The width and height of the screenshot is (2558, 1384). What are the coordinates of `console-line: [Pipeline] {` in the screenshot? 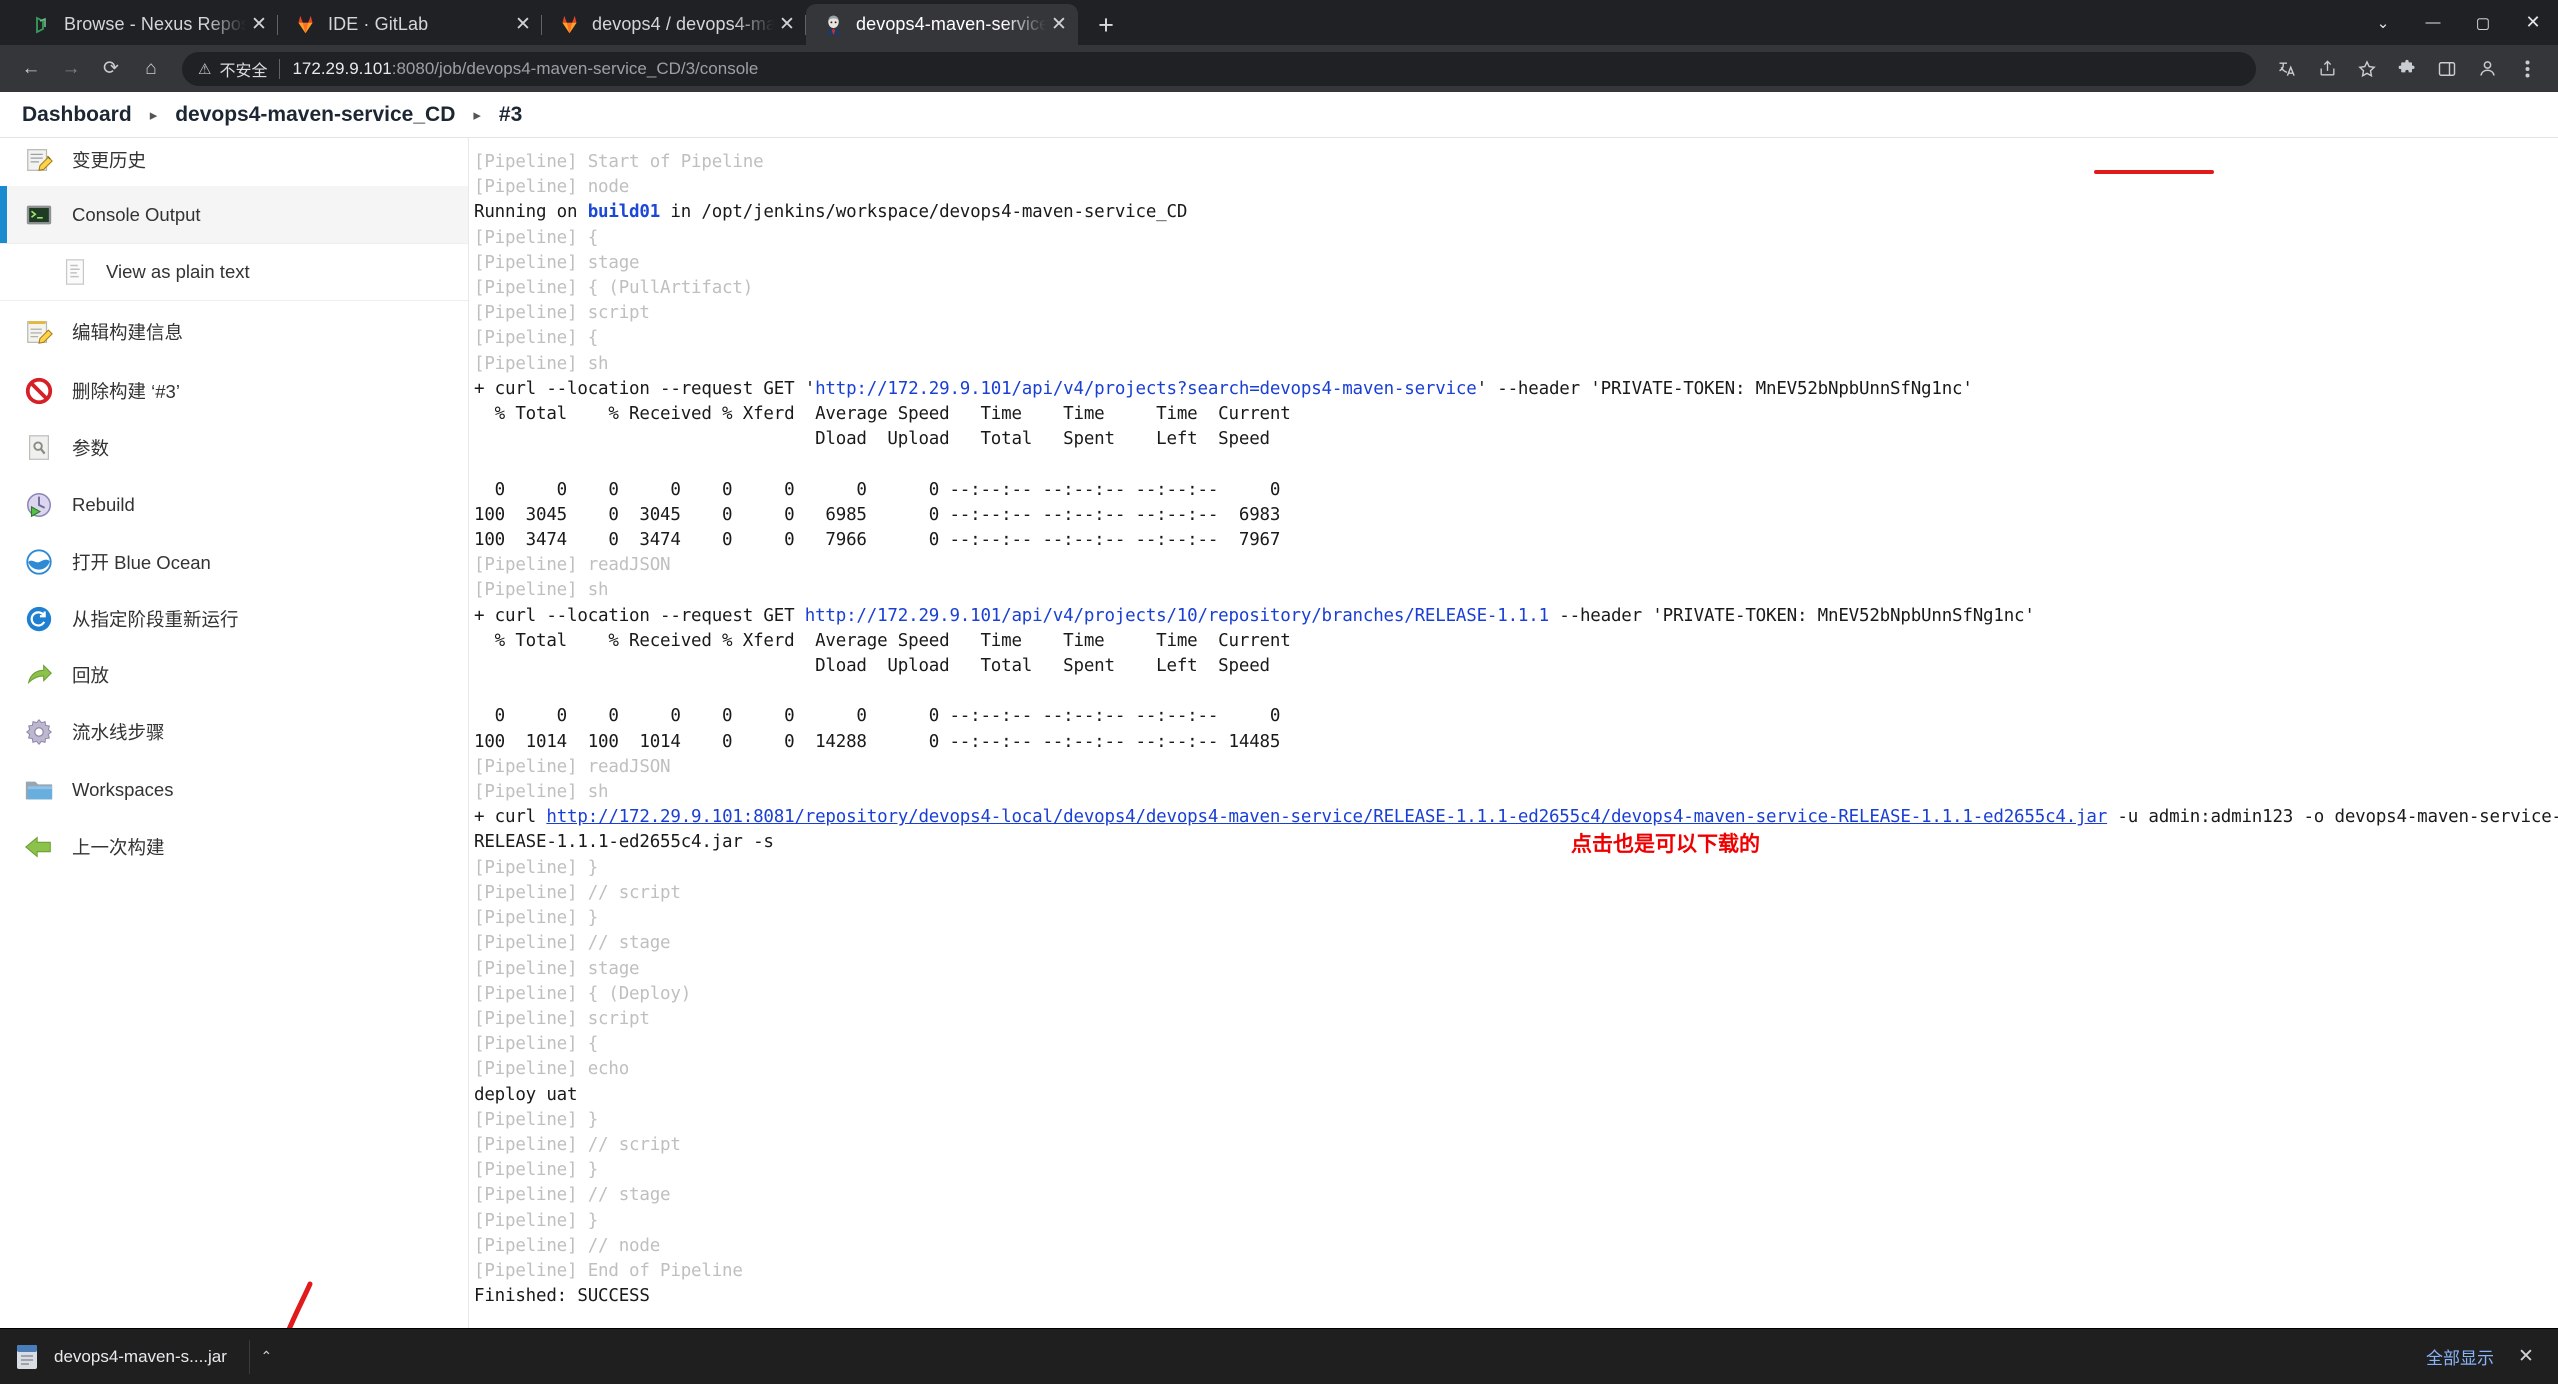 It's located at (536, 338).